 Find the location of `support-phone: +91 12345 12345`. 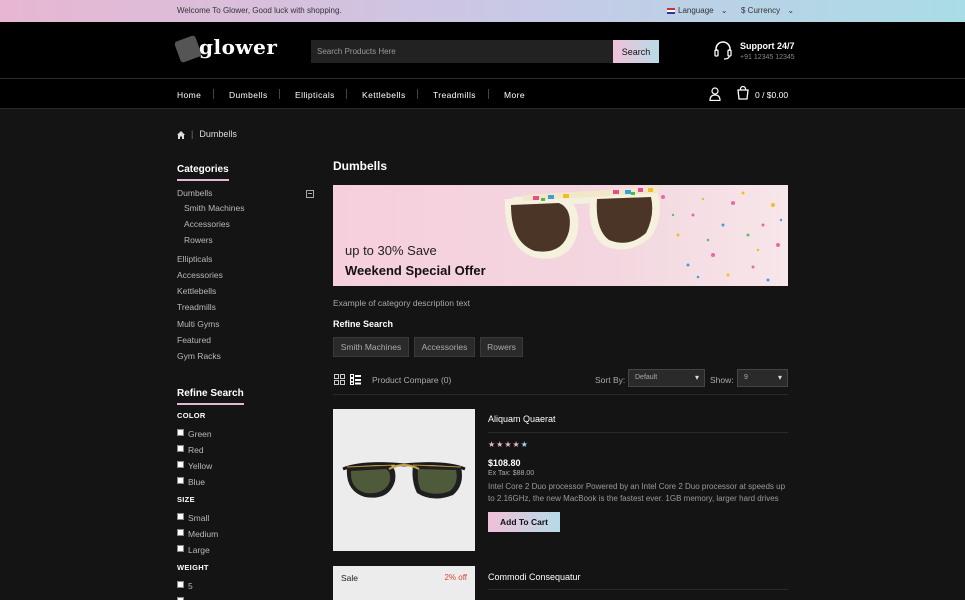

support-phone: +91 12345 12345 is located at coordinates (767, 57).